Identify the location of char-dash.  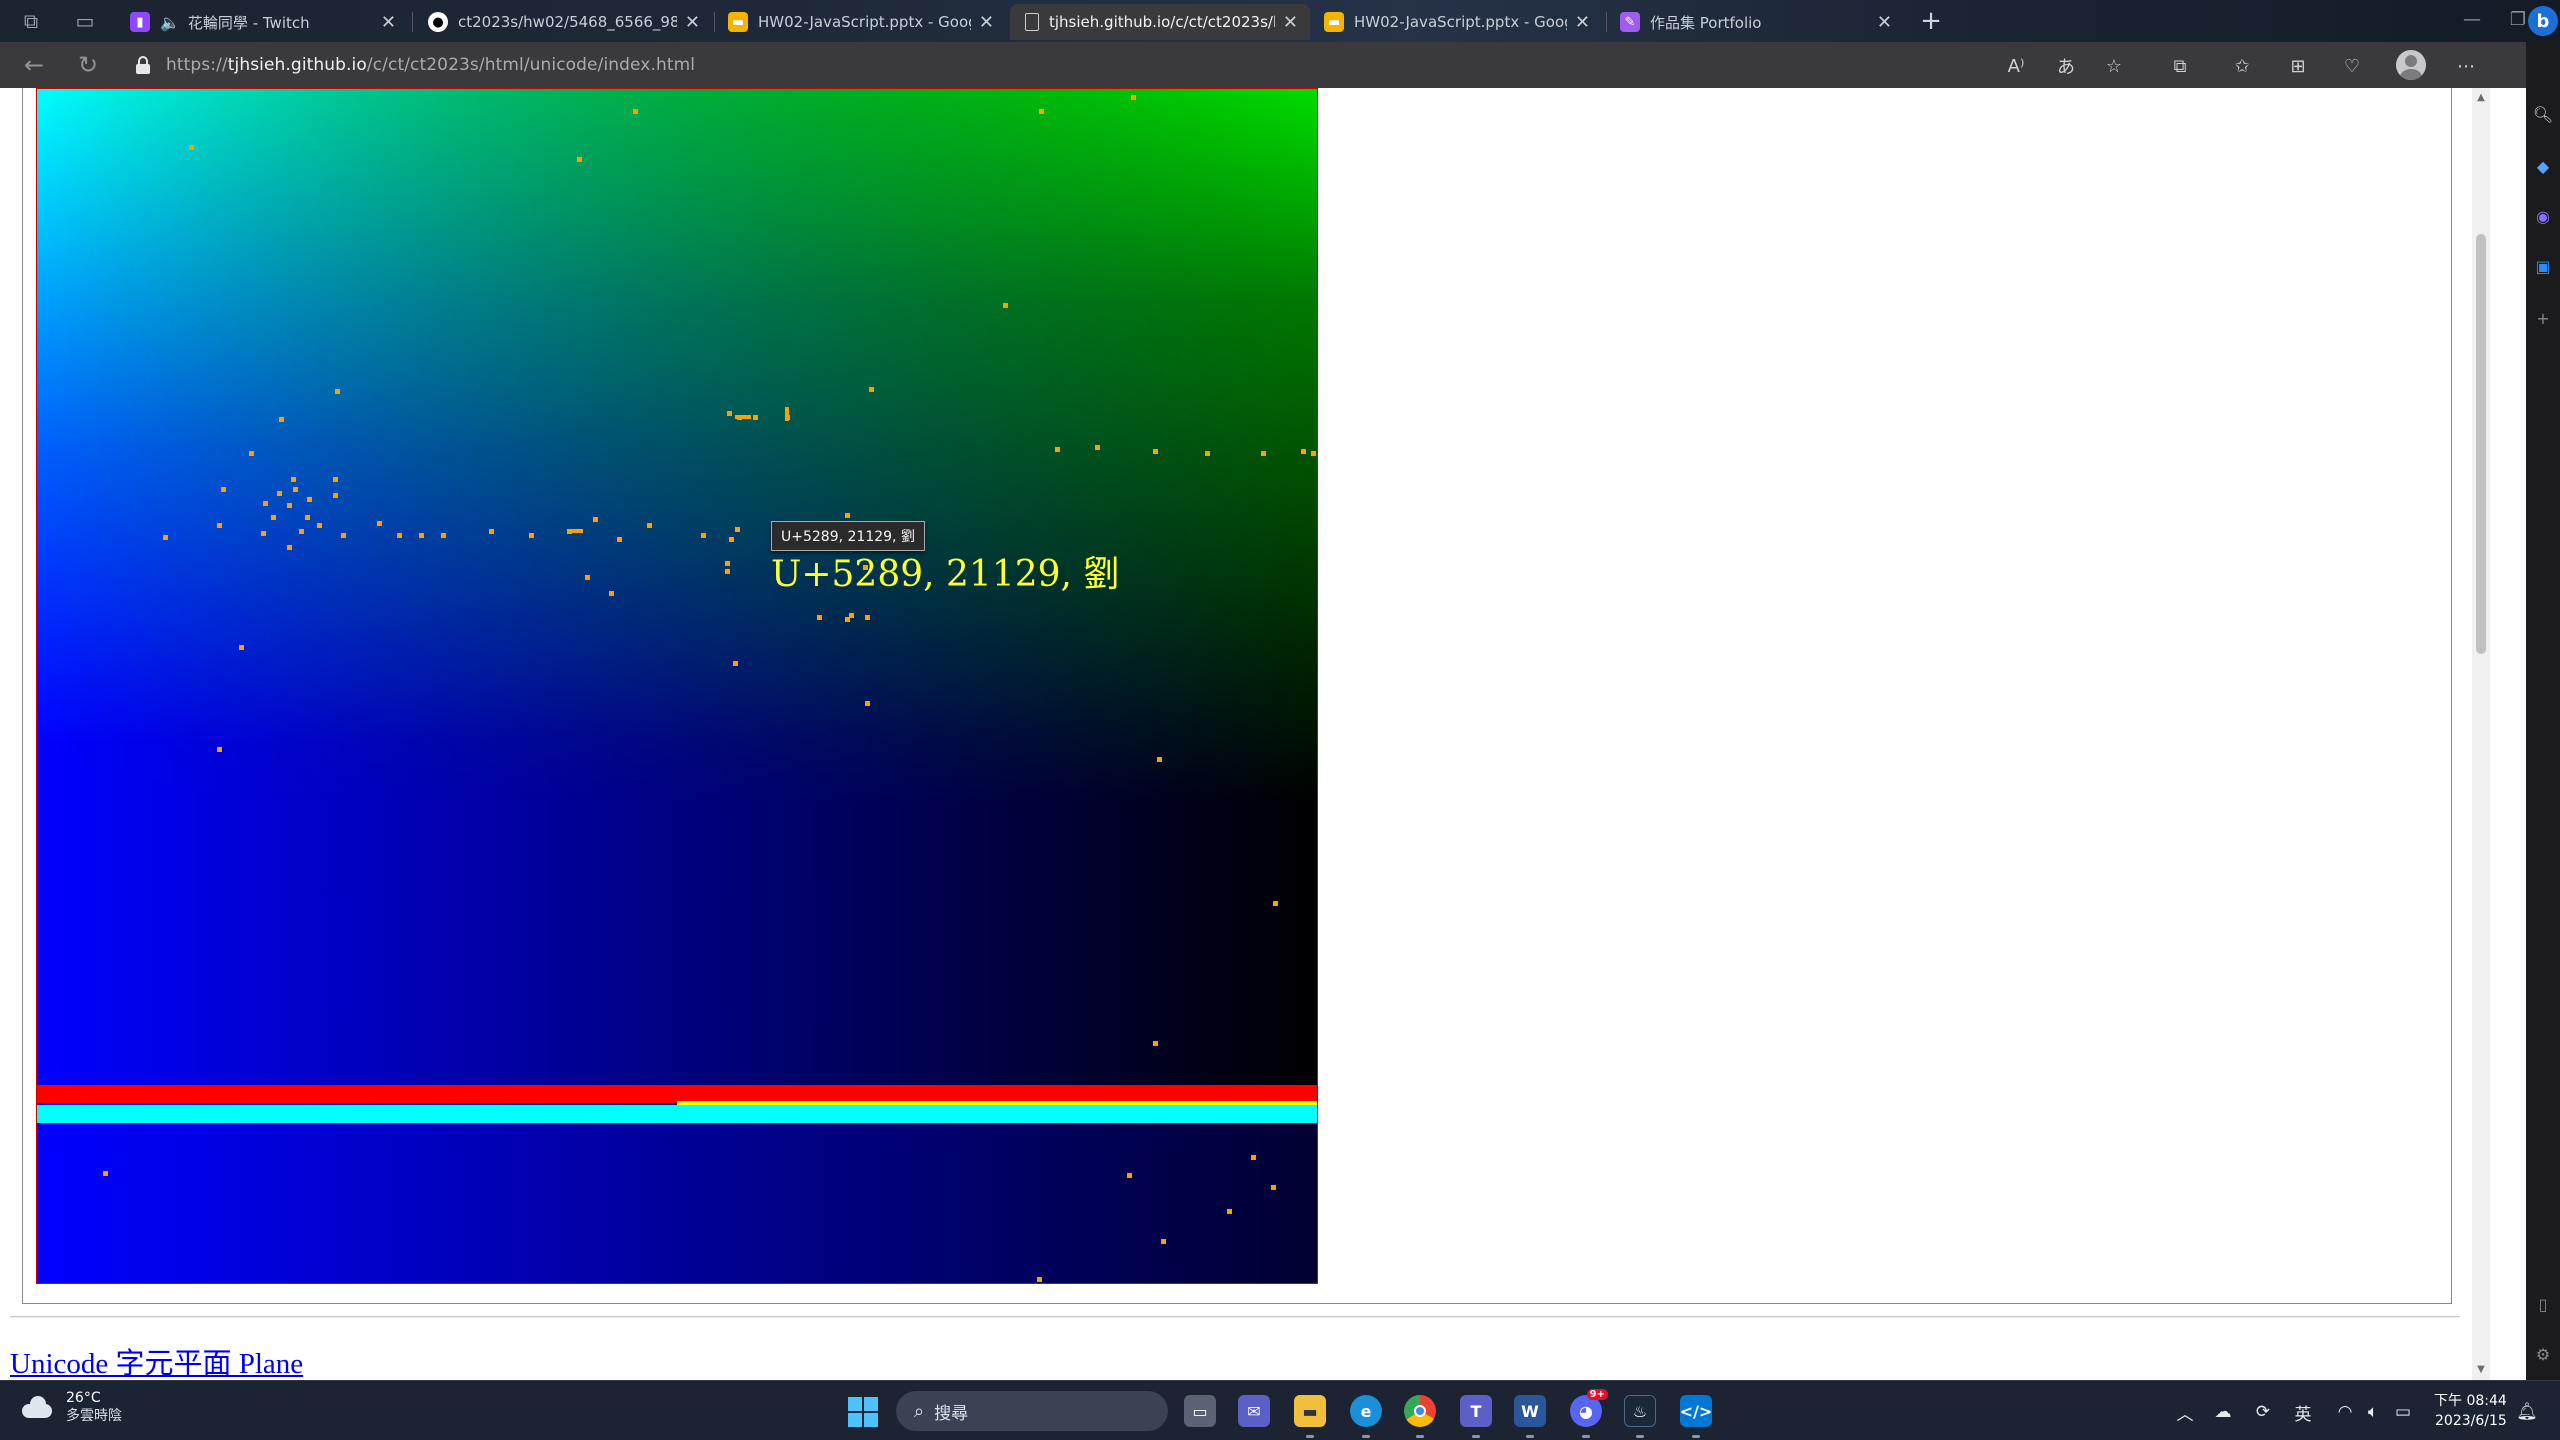
(743, 417).